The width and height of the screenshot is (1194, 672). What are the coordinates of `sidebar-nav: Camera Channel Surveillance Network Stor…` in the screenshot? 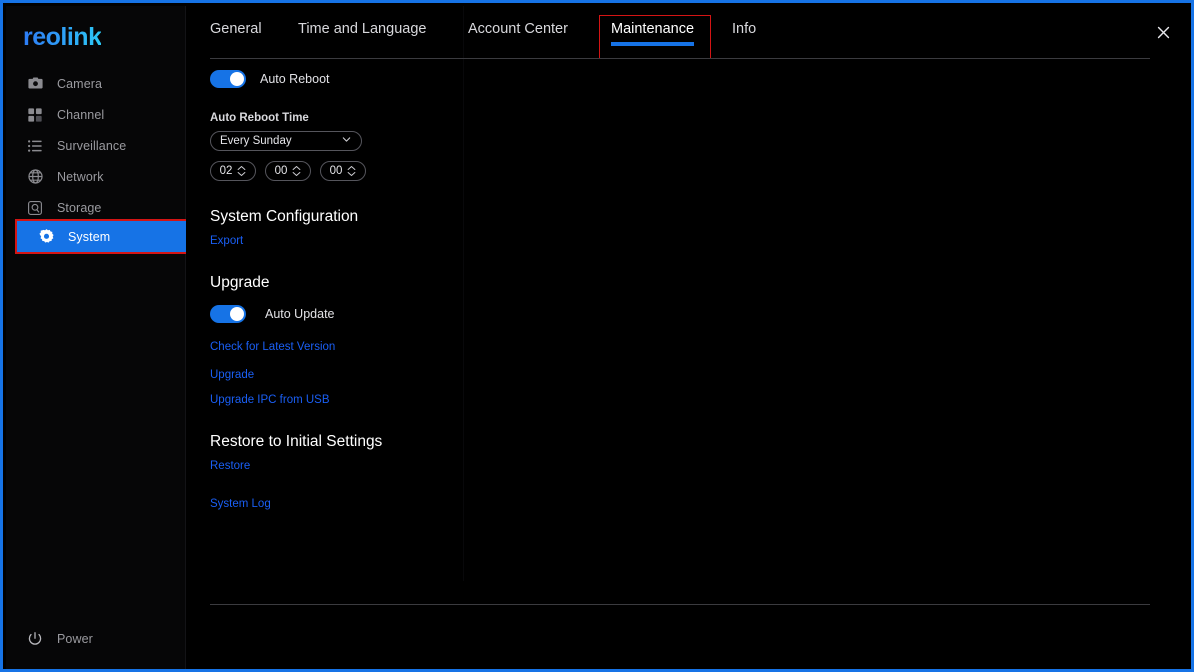 It's located at (96, 145).